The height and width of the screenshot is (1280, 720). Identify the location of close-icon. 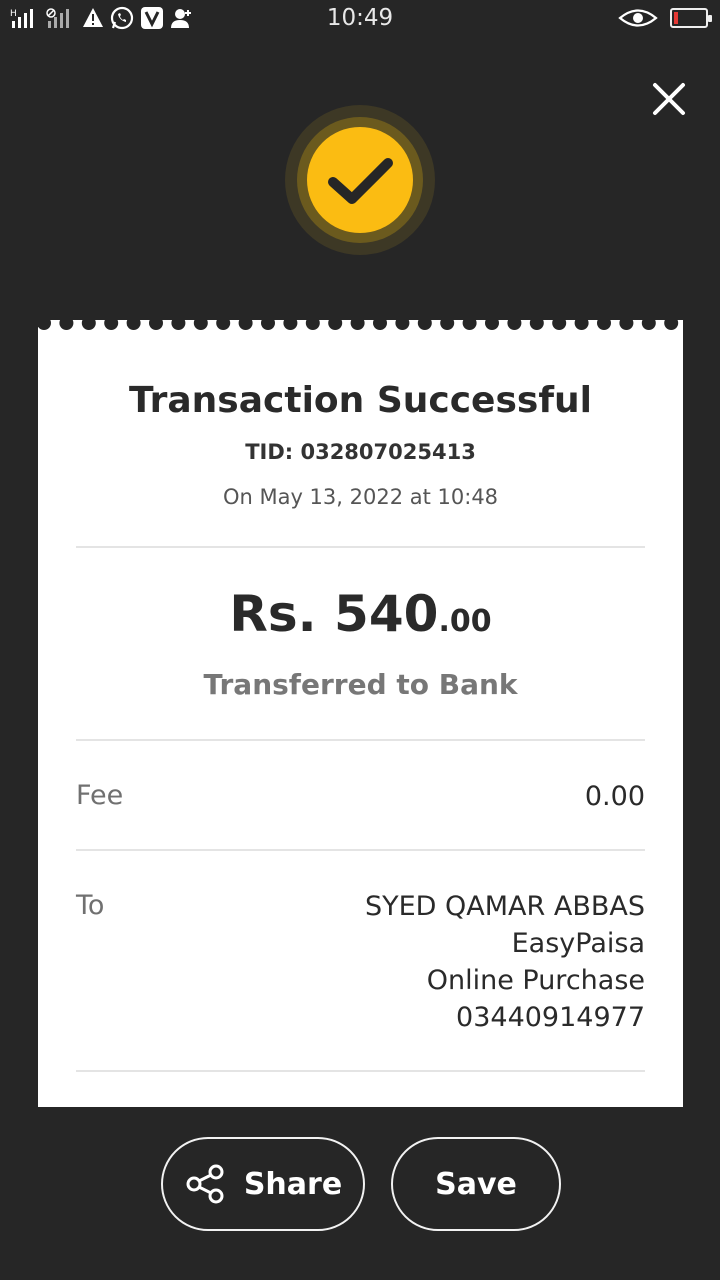
(669, 99).